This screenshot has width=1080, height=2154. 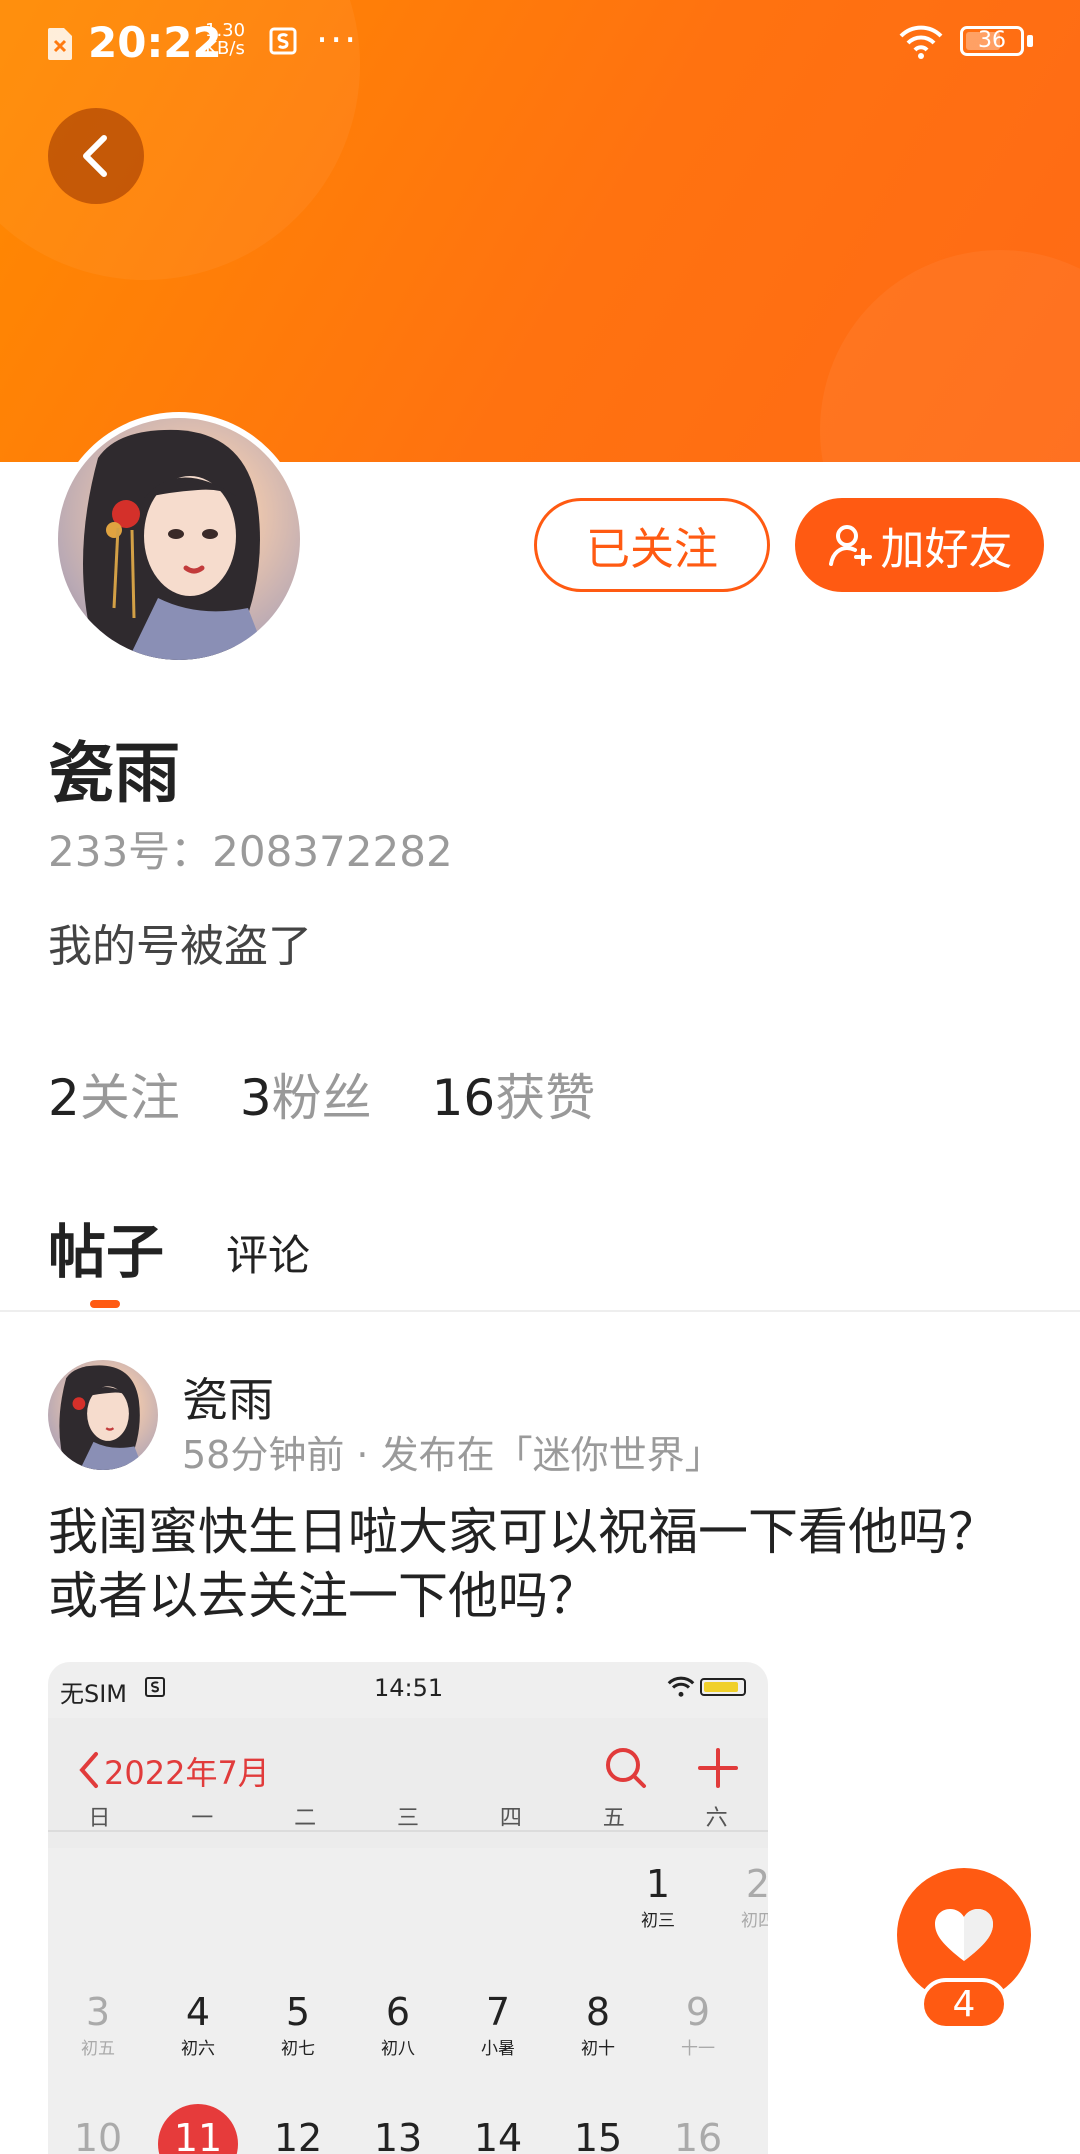 What do you see at coordinates (652, 549) in the screenshot?
I see `followed-label: 已关注` at bounding box center [652, 549].